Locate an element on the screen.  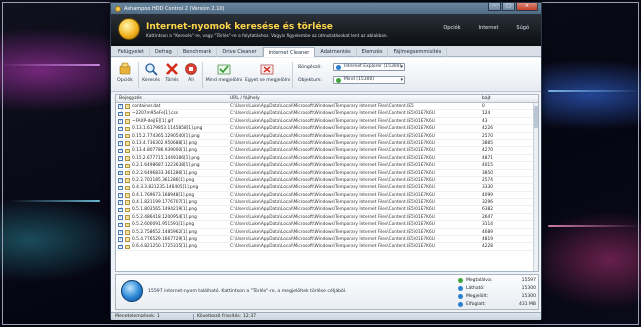
object-filter-label: Objektum: is located at coordinates (310, 80).